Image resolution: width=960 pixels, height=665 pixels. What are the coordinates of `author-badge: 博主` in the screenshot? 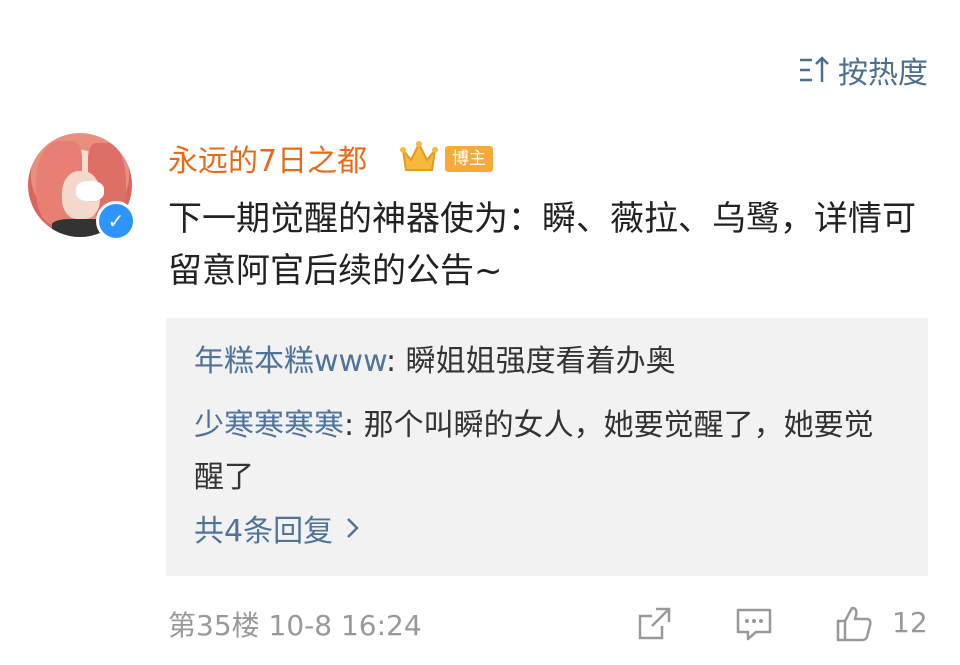 It's located at (469, 159).